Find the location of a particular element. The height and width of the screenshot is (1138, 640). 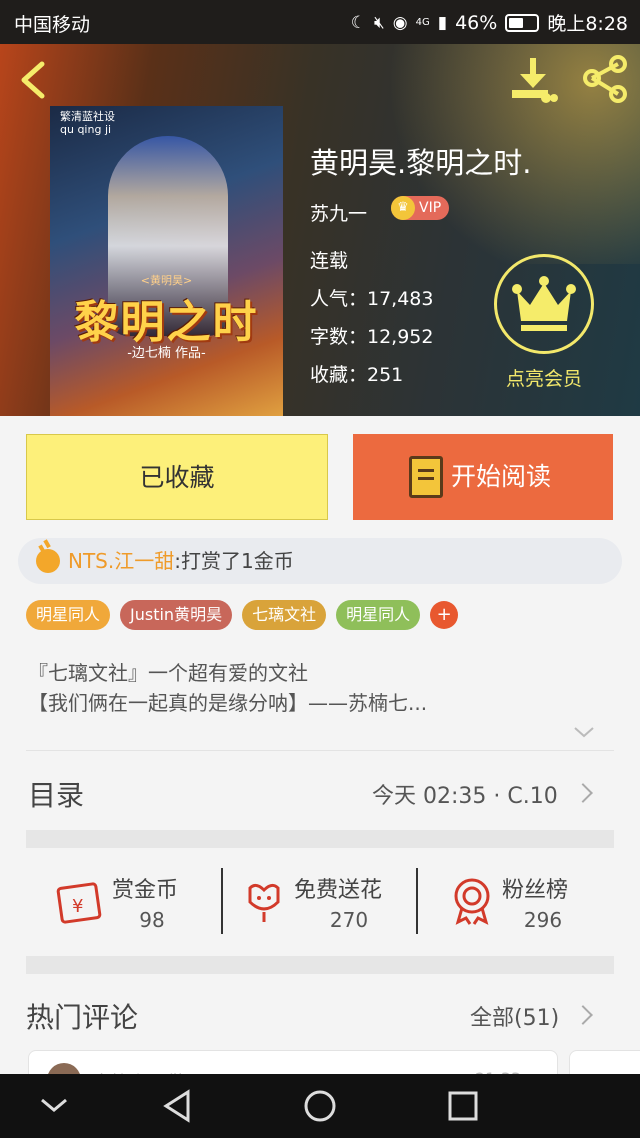

add-tag-button: + is located at coordinates (444, 615).